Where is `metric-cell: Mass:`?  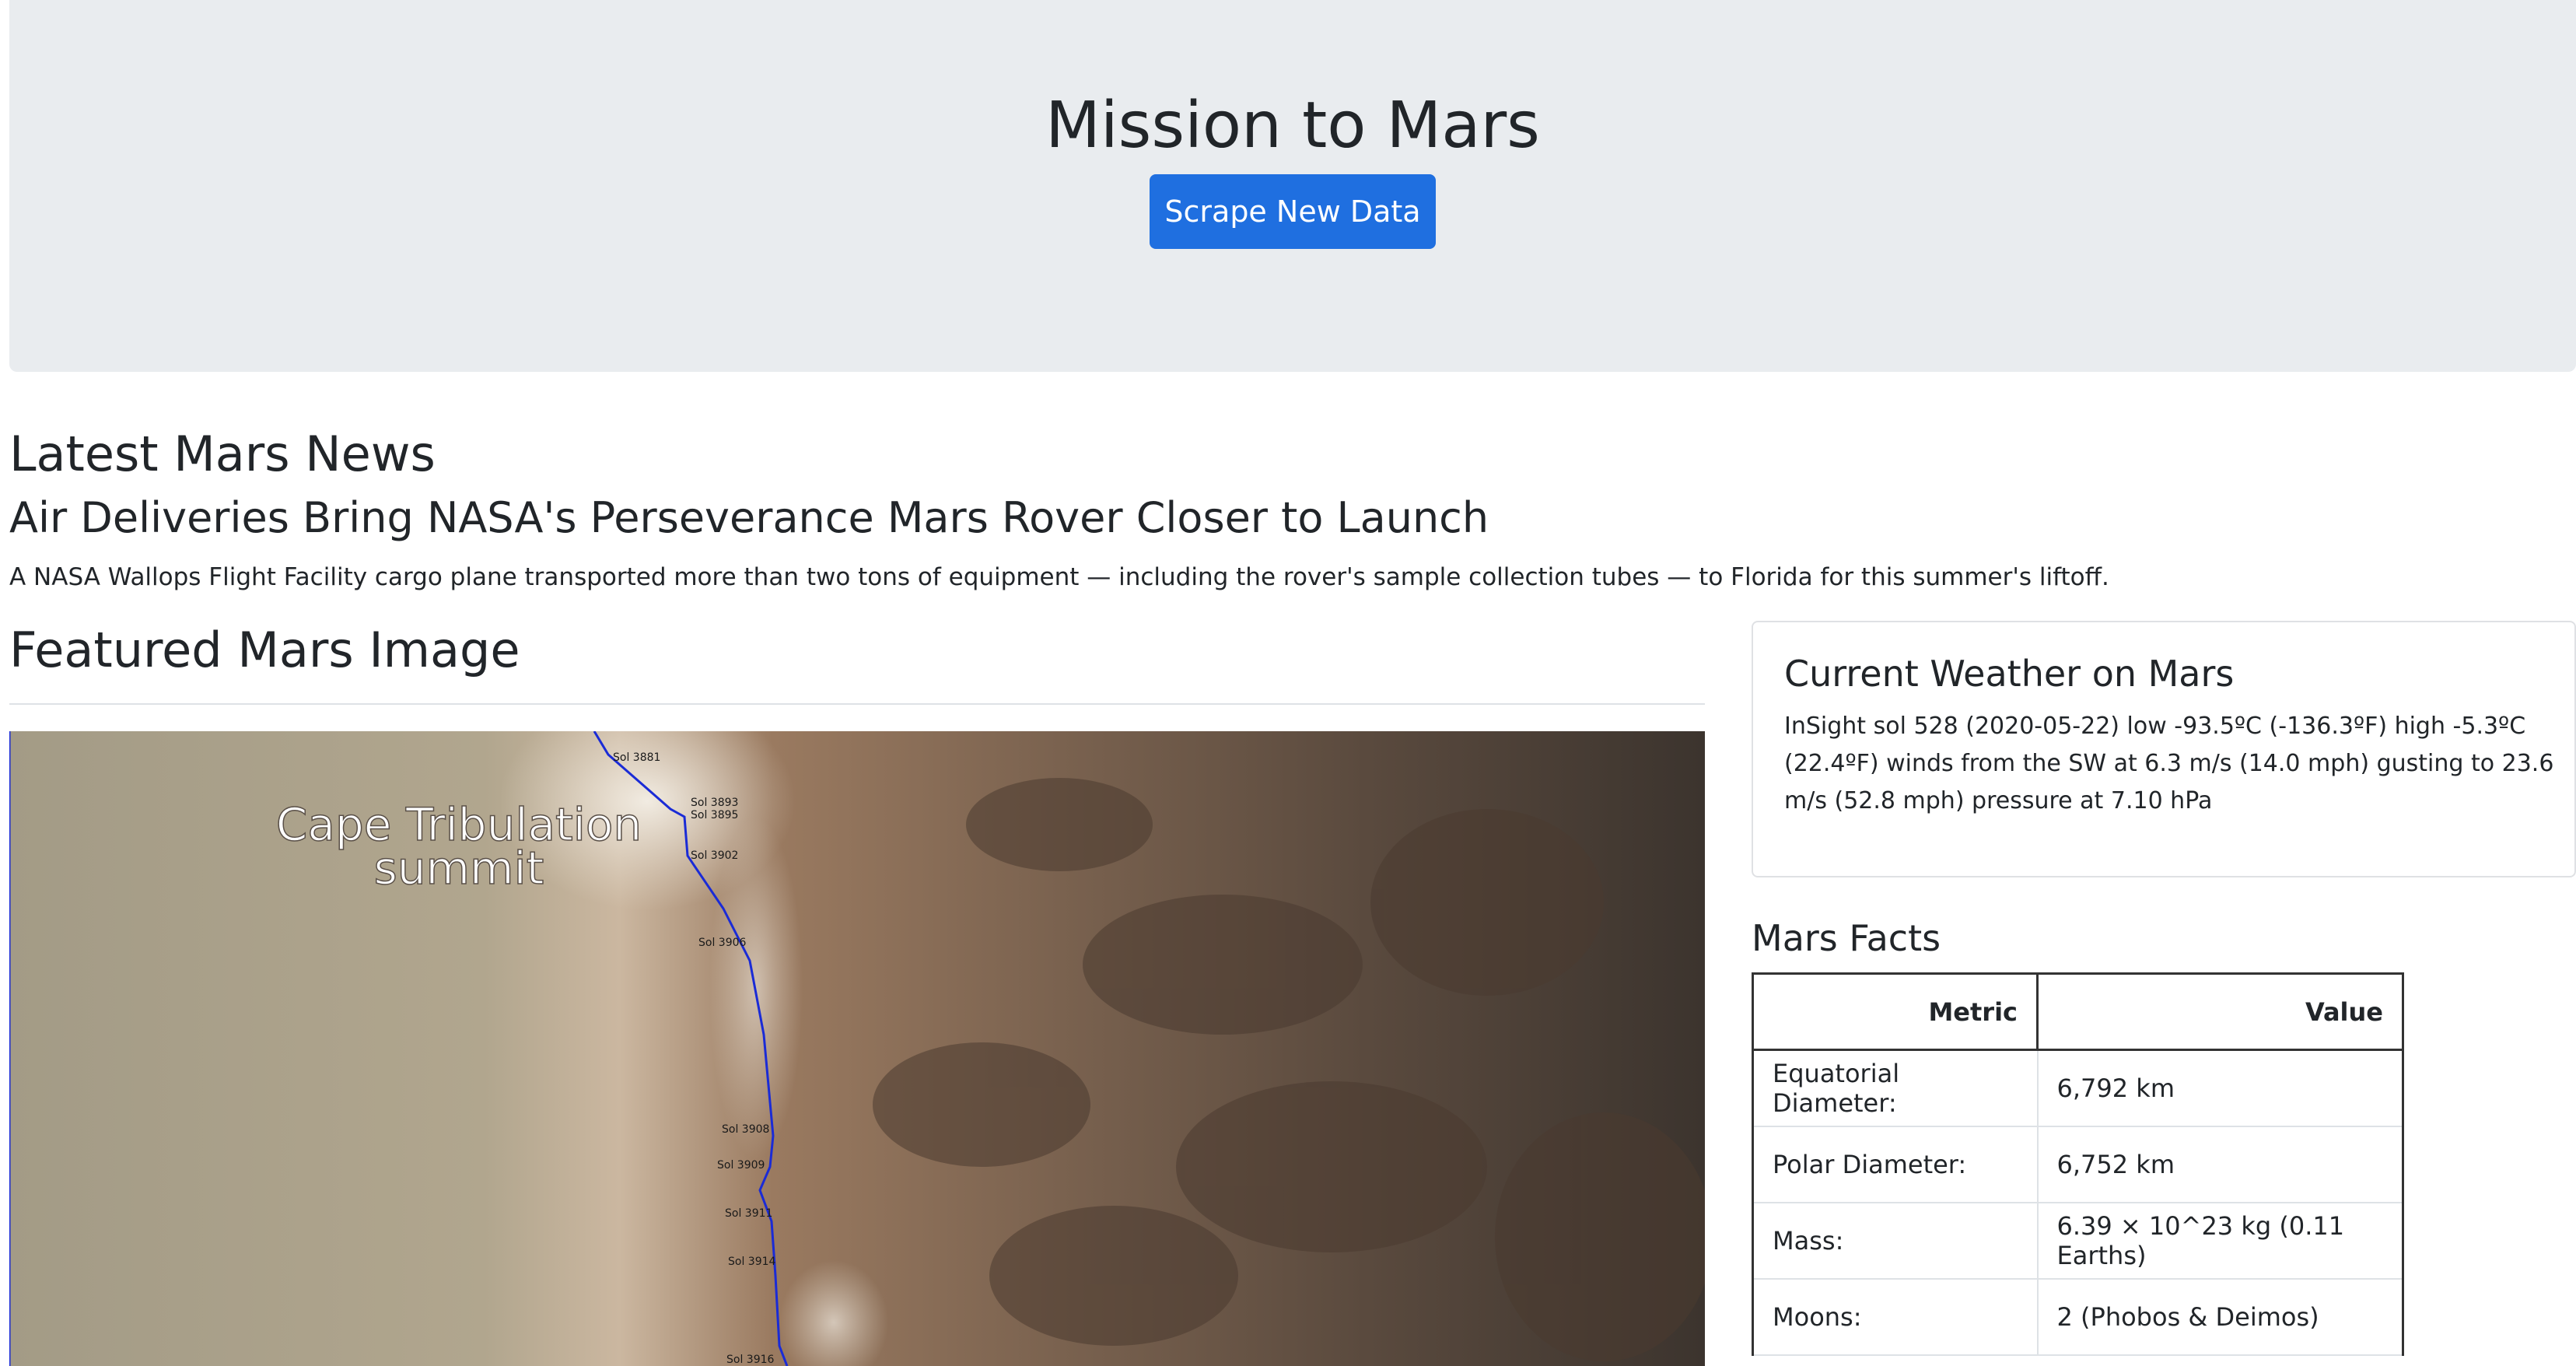
metric-cell: Mass: is located at coordinates (1896, 1240).